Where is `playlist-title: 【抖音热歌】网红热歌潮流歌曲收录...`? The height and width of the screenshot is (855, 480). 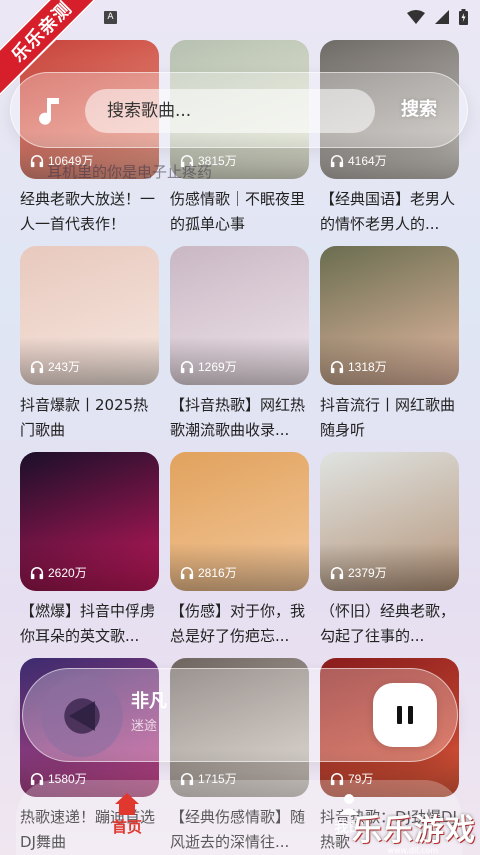
playlist-title: 【抖音热歌】网红热歌潮流歌曲收录... is located at coordinates (238, 417).